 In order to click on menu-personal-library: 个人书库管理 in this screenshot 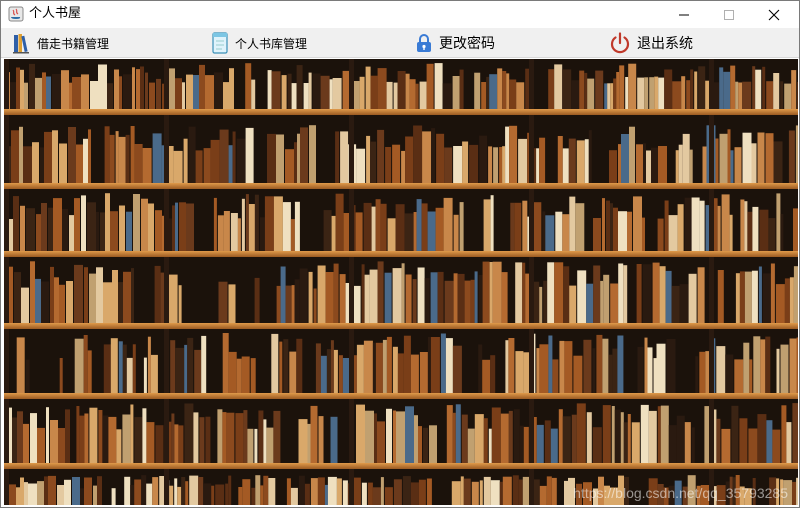, I will do `click(258, 43)`.